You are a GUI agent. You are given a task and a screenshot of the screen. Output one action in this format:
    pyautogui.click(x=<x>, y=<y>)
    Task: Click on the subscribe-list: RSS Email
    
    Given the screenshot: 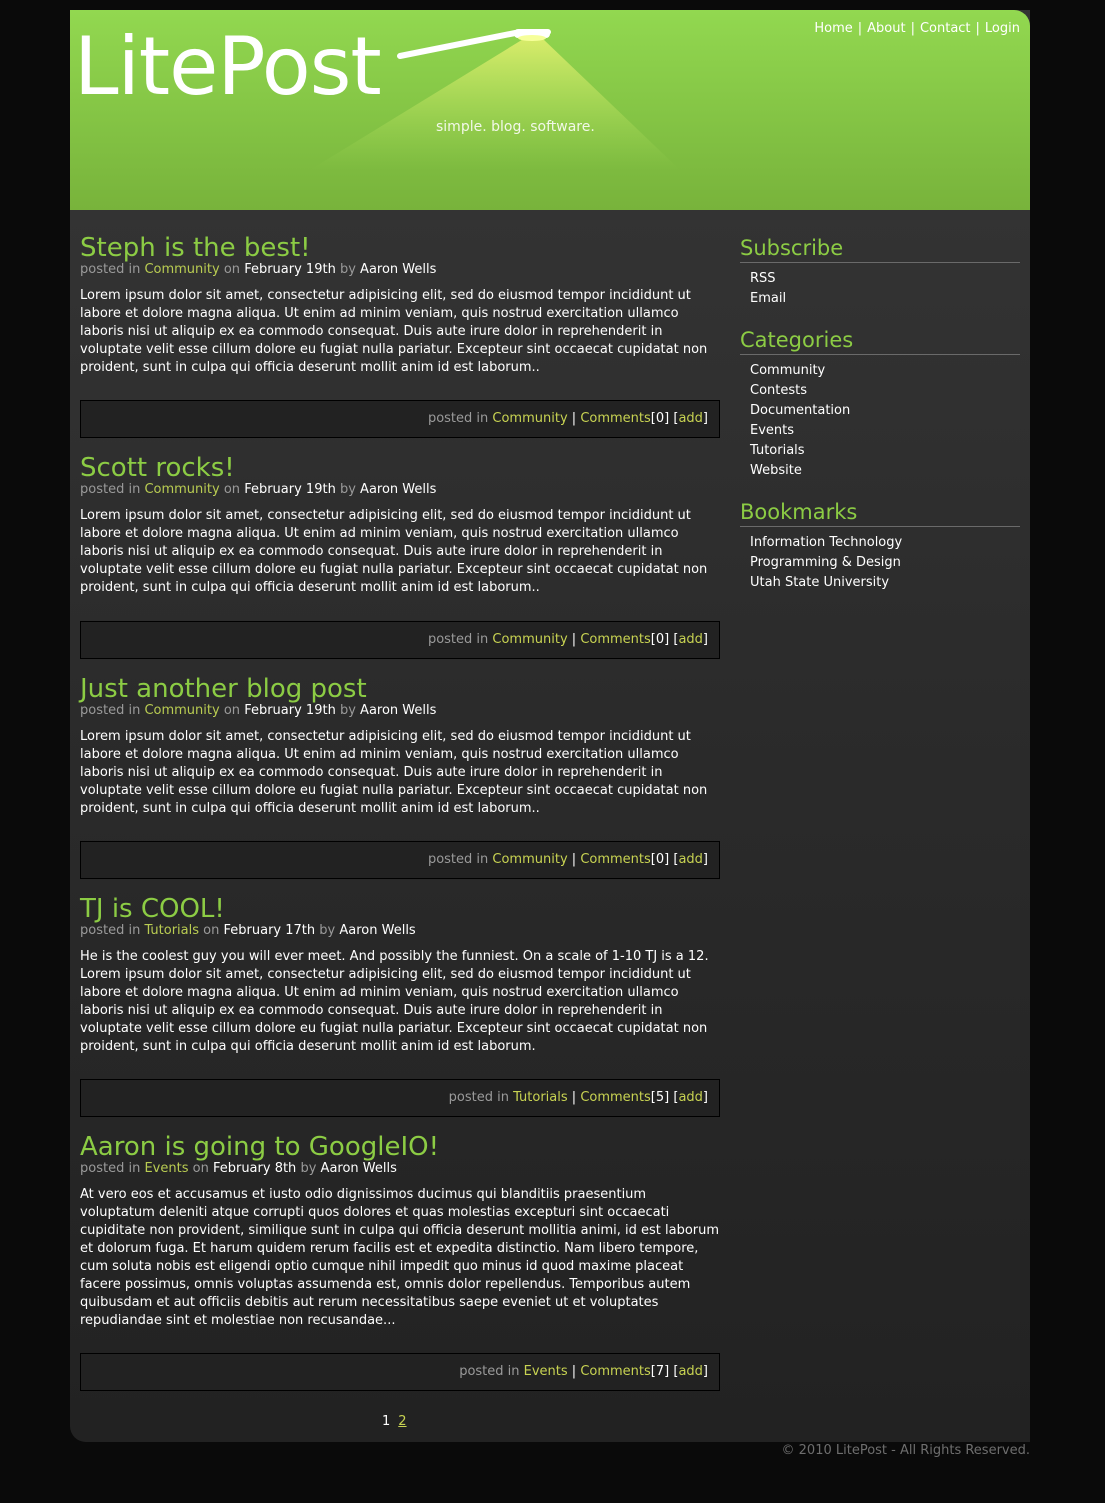 What is the action you would take?
    pyautogui.click(x=885, y=289)
    